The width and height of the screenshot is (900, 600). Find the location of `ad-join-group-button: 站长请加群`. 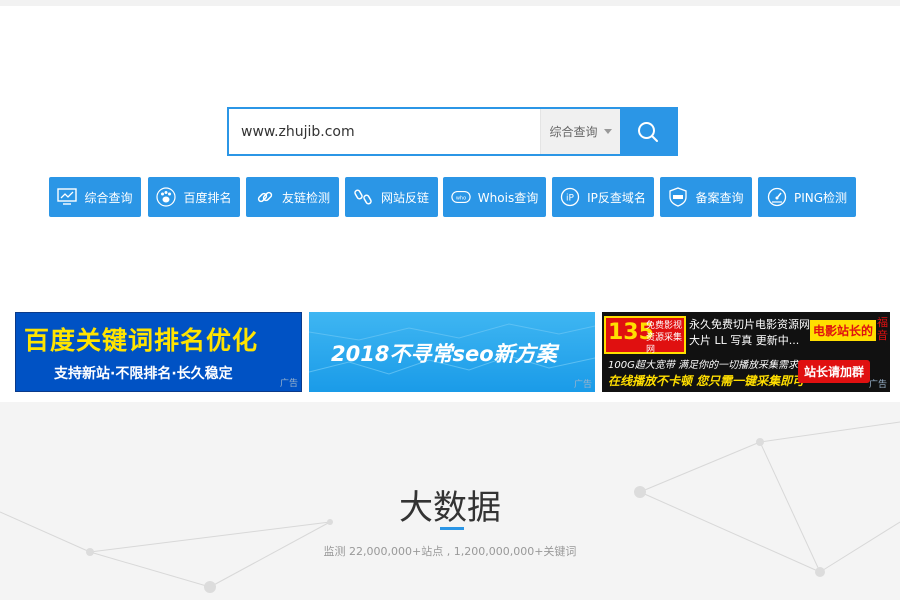

ad-join-group-button: 站长请加群 is located at coordinates (833, 371).